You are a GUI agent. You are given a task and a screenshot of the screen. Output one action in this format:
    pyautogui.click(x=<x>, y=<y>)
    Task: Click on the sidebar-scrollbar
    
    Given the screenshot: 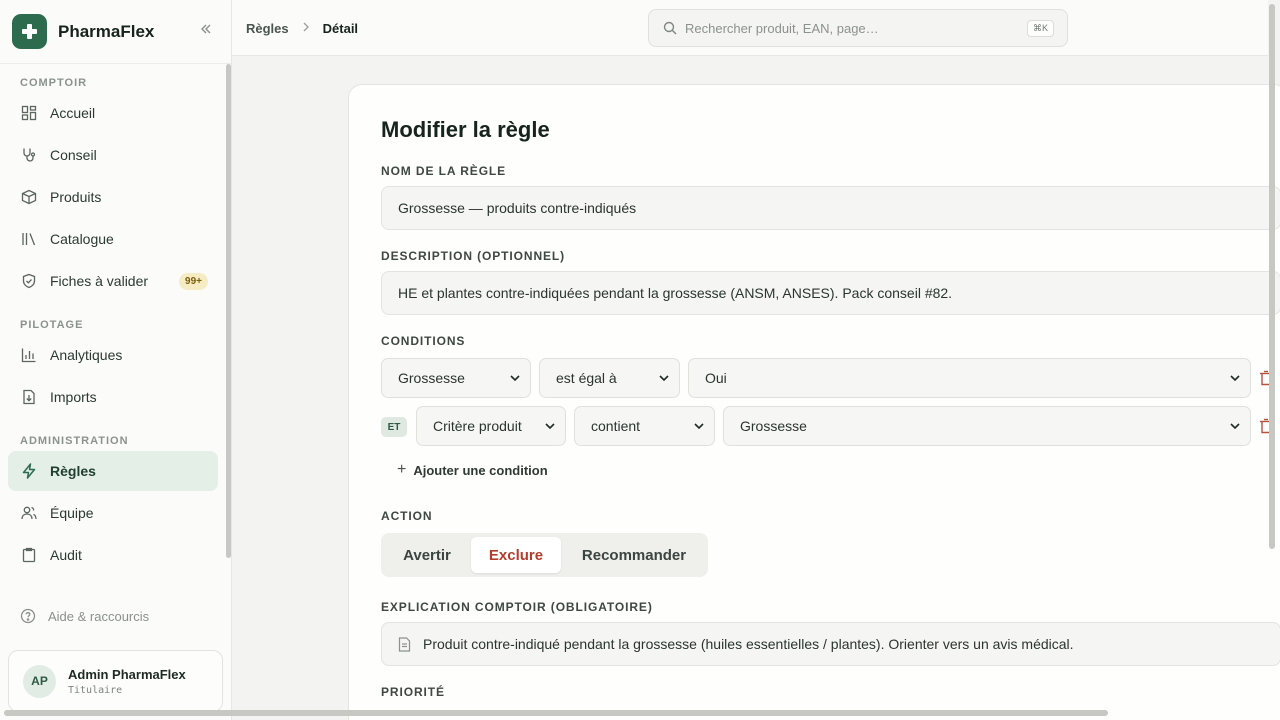 What is the action you would take?
    pyautogui.click(x=228, y=311)
    